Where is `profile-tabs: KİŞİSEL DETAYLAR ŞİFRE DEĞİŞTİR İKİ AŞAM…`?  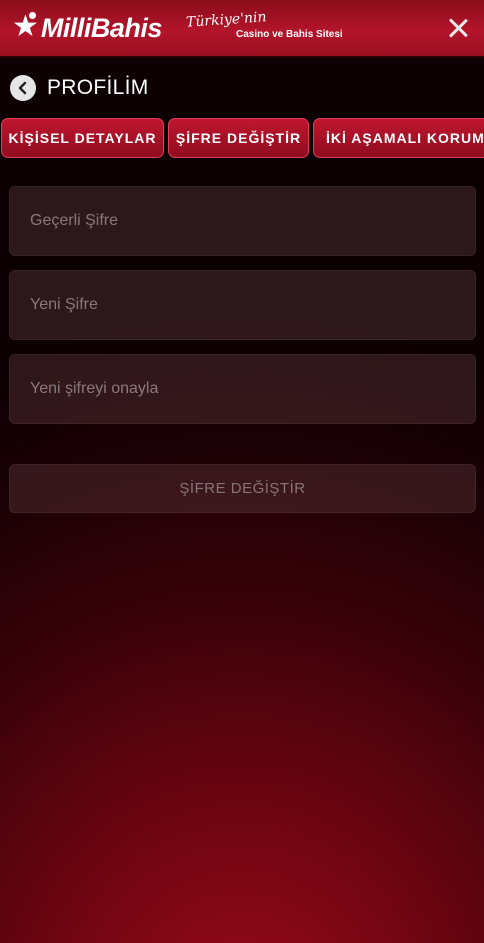
profile-tabs: KİŞİSEL DETAYLAR ŞİFRE DEĞİŞTİR İKİ AŞAM… is located at coordinates (242, 138).